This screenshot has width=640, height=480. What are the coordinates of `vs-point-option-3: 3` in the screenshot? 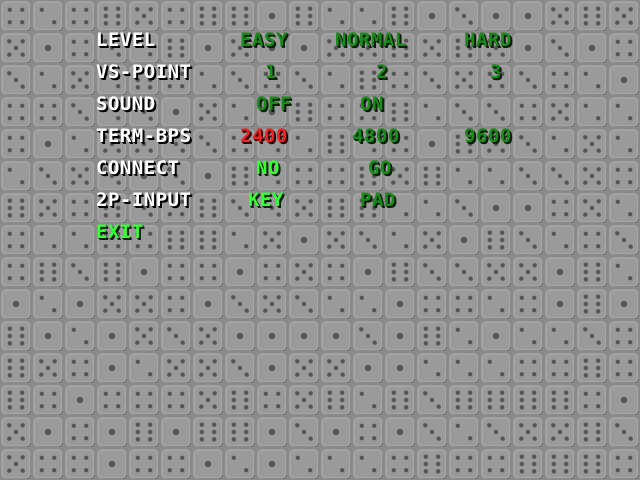 It's located at (496, 72).